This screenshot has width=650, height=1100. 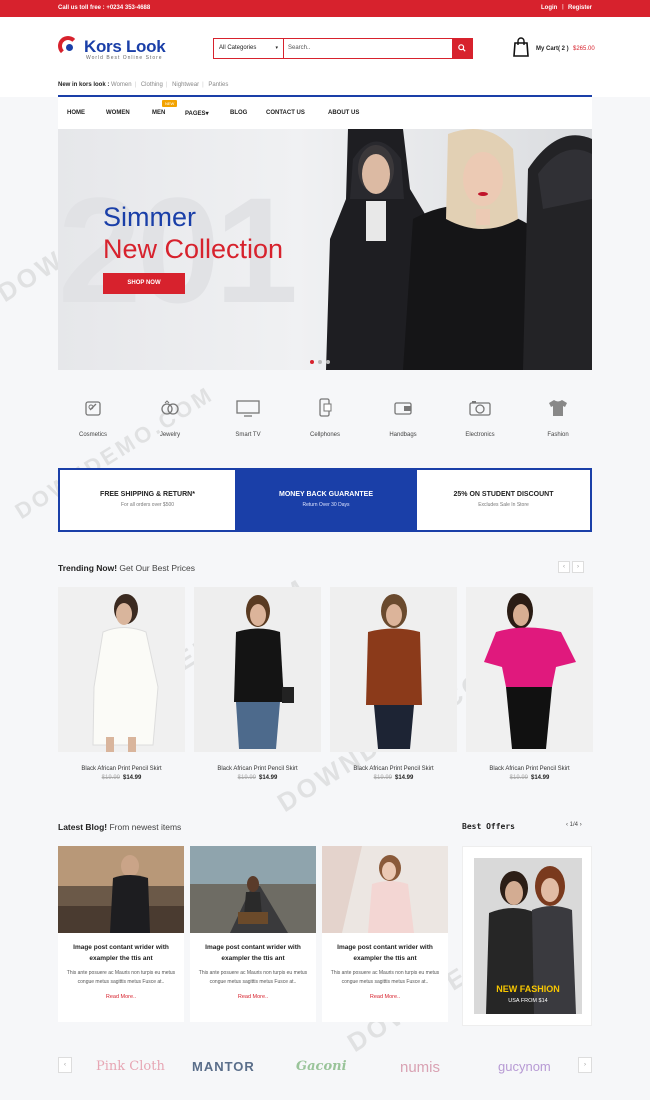 I want to click on category-select: All Categories ▾, so click(x=249, y=48).